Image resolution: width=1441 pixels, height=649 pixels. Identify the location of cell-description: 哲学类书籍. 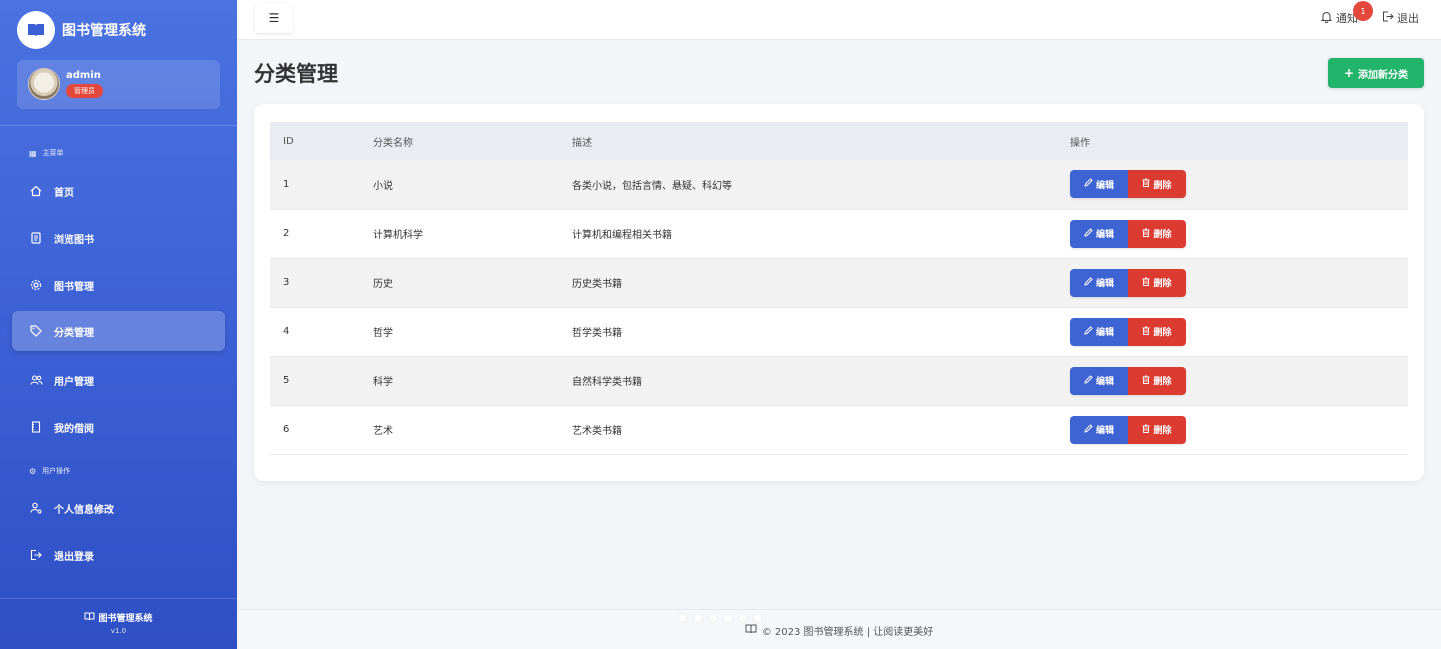
(597, 333).